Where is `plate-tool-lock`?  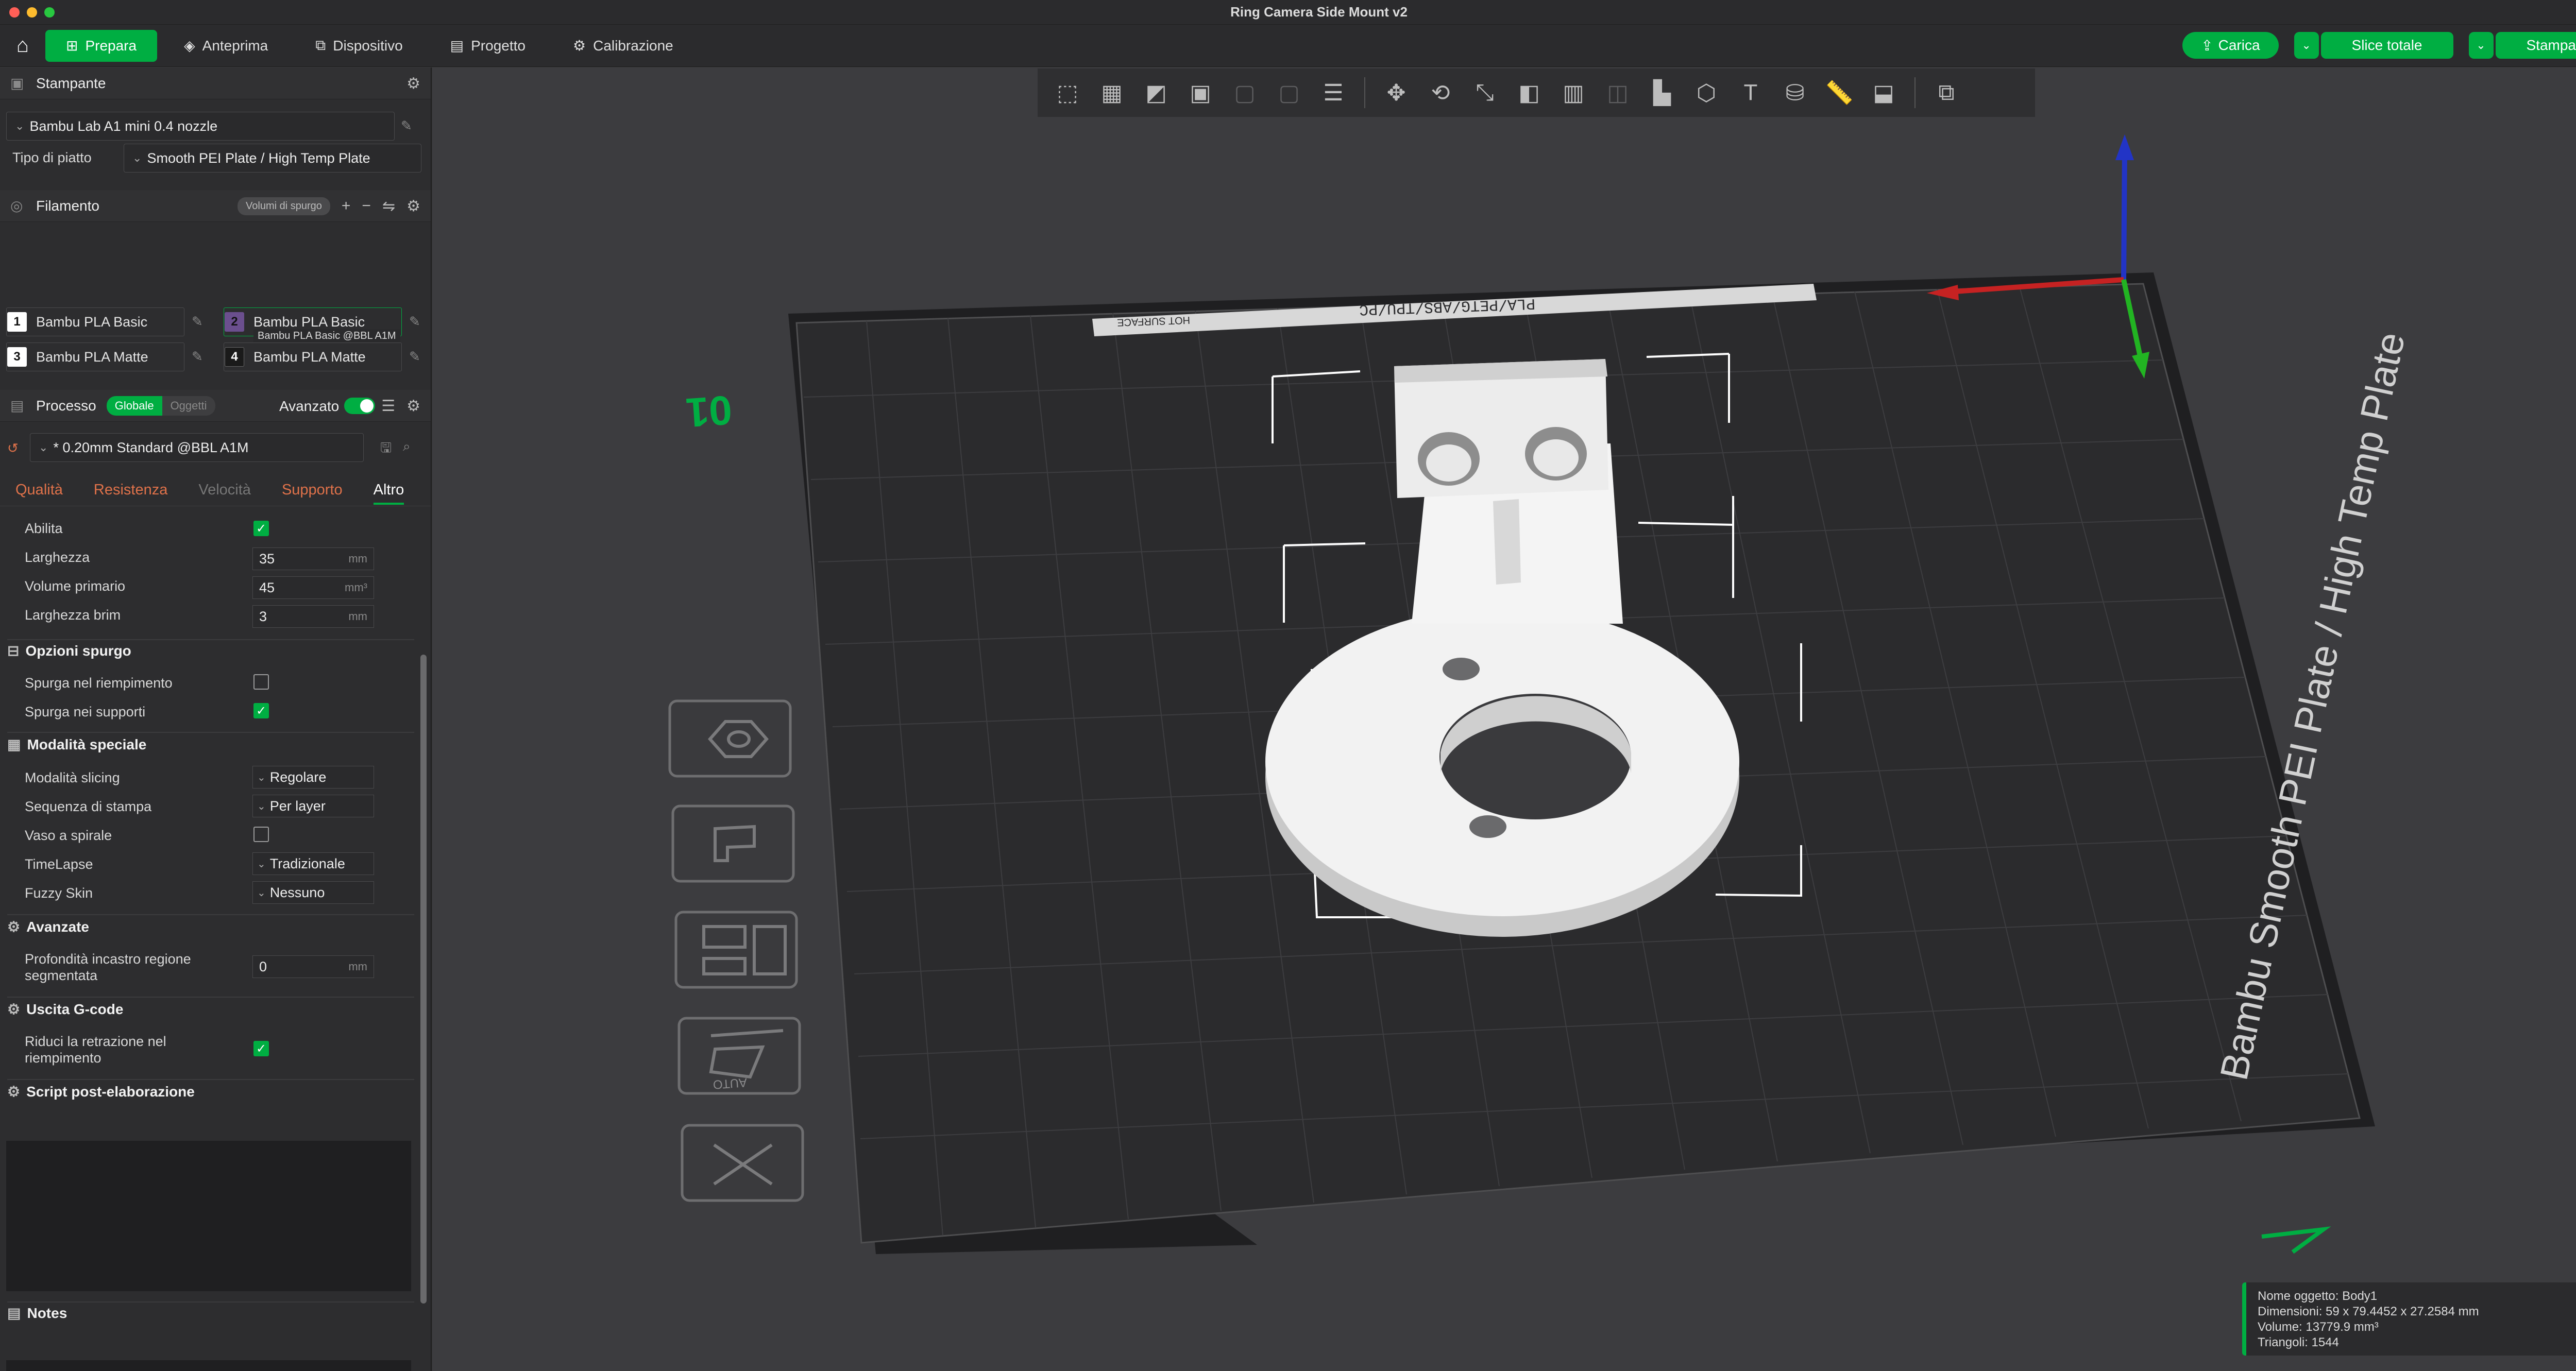 plate-tool-lock is located at coordinates (733, 843).